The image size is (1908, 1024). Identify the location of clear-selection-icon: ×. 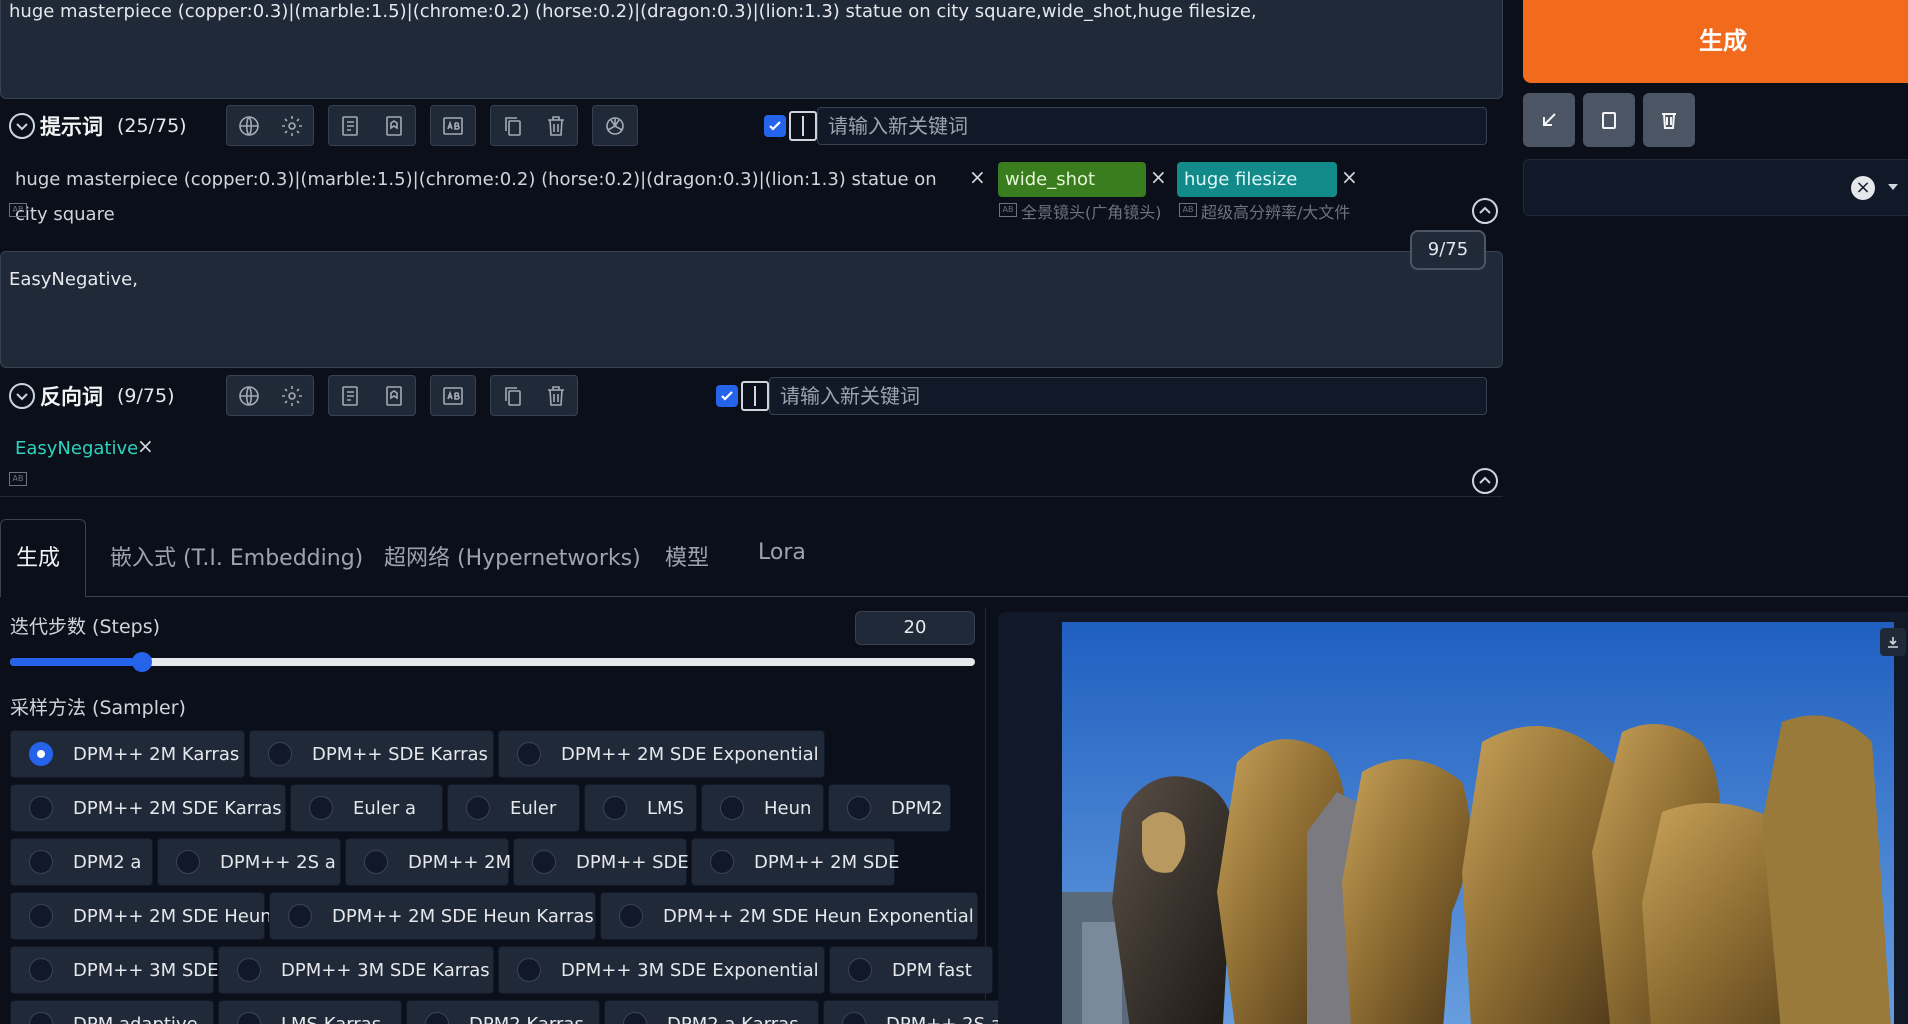
(1863, 188).